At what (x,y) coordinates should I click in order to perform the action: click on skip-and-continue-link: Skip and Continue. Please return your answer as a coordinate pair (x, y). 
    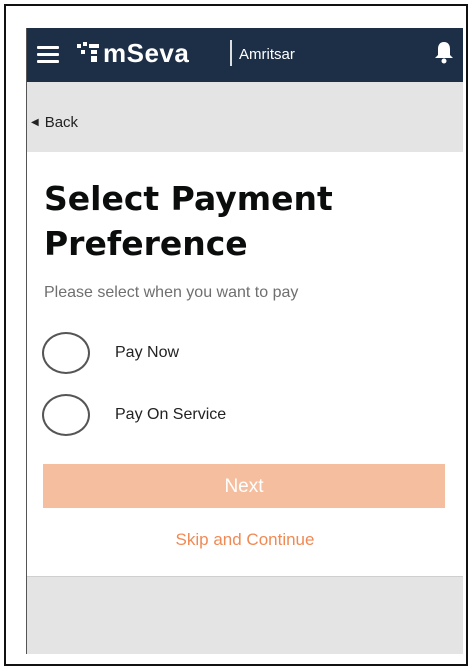
    Looking at the image, I should click on (245, 540).